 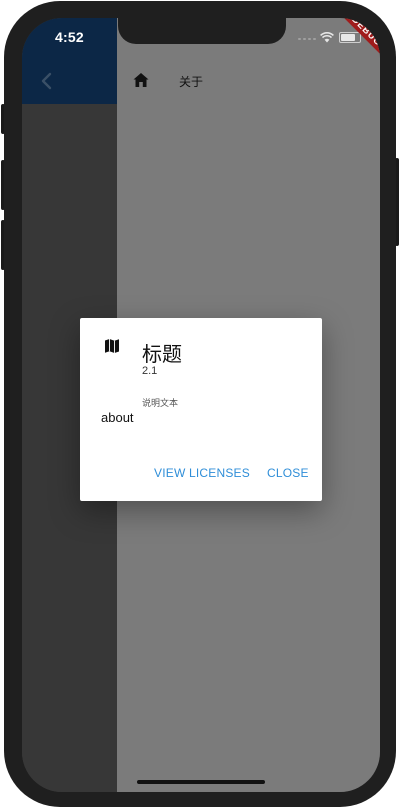 What do you see at coordinates (117, 417) in the screenshot?
I see `dialog-content: about` at bounding box center [117, 417].